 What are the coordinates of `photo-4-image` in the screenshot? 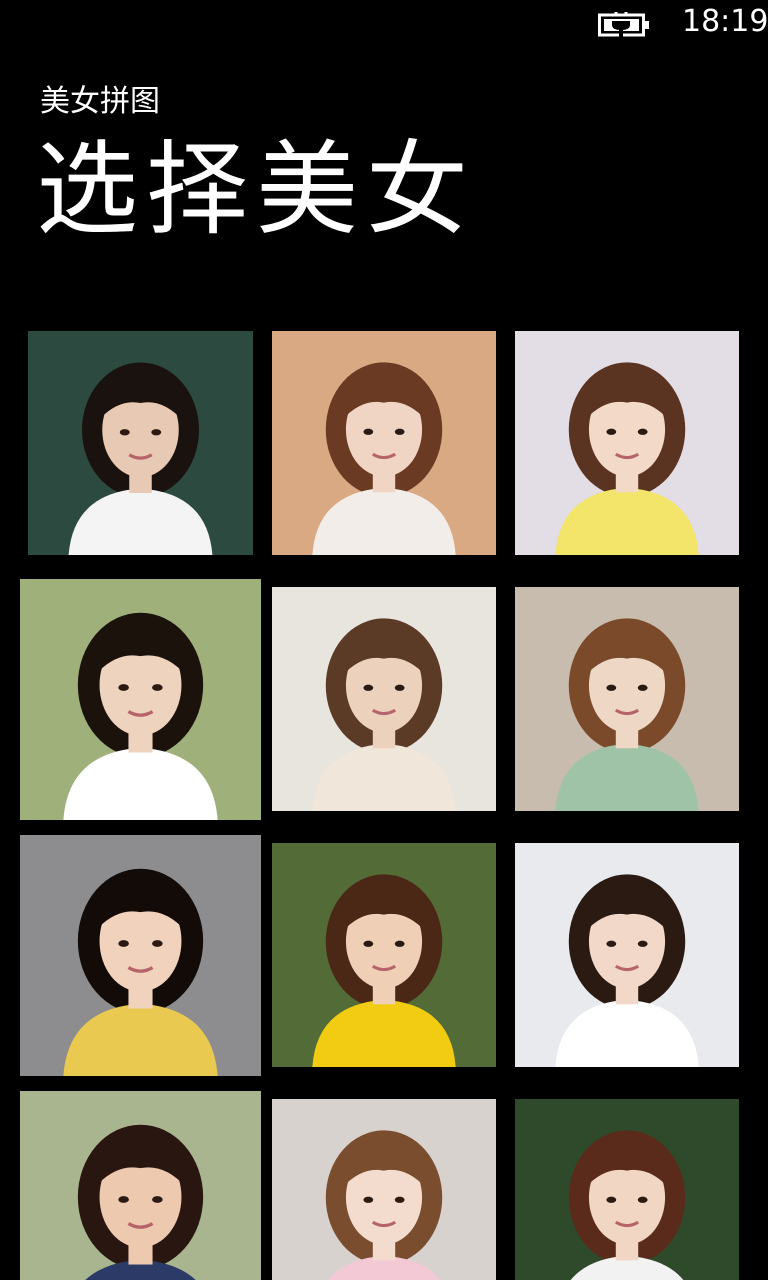 It's located at (140, 699).